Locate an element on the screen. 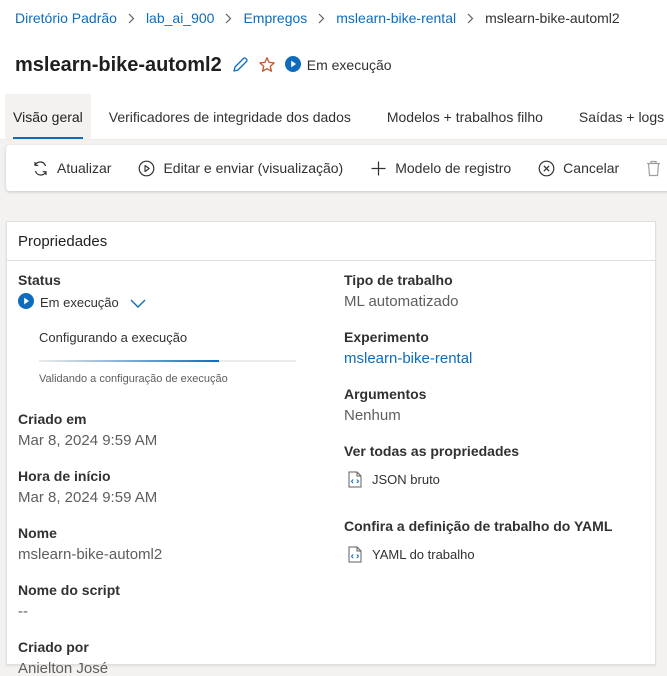  edit-pencil-icon is located at coordinates (240, 65).